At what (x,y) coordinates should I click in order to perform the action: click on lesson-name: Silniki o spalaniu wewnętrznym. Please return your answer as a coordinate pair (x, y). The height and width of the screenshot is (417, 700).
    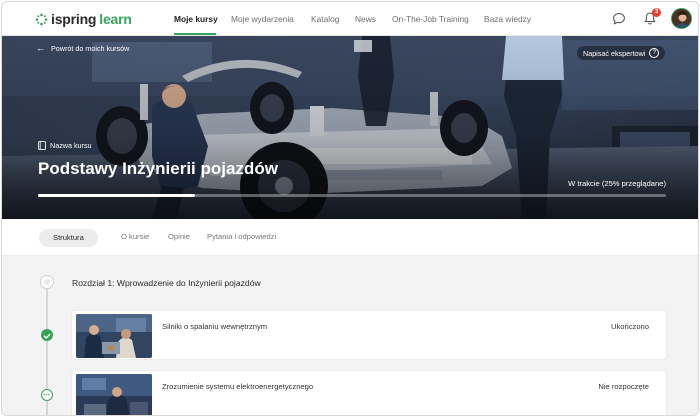
    Looking at the image, I should click on (215, 326).